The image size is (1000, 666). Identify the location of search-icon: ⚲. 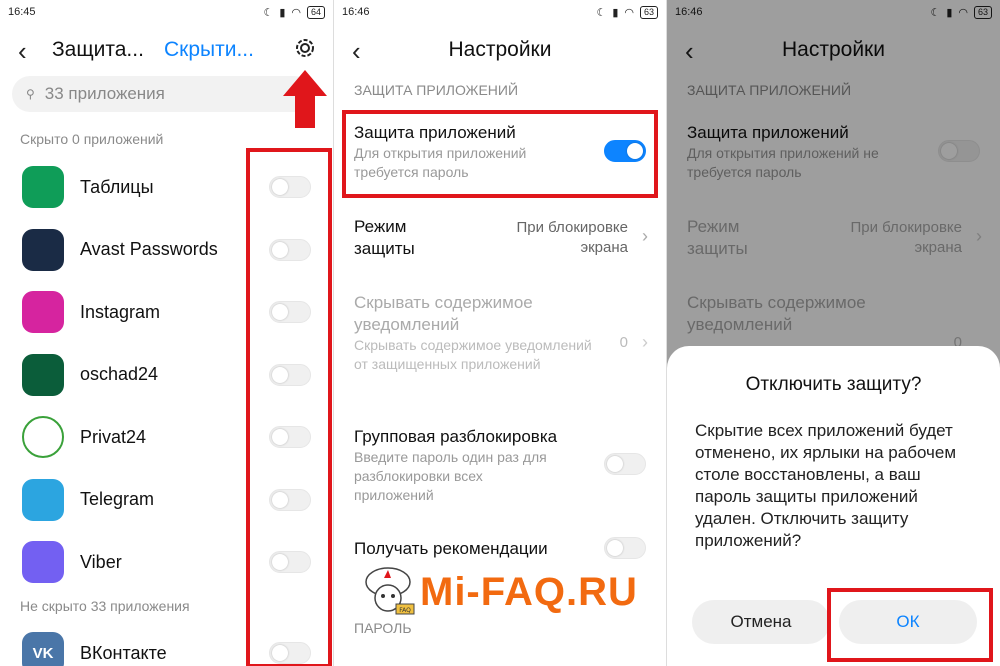
(30, 94).